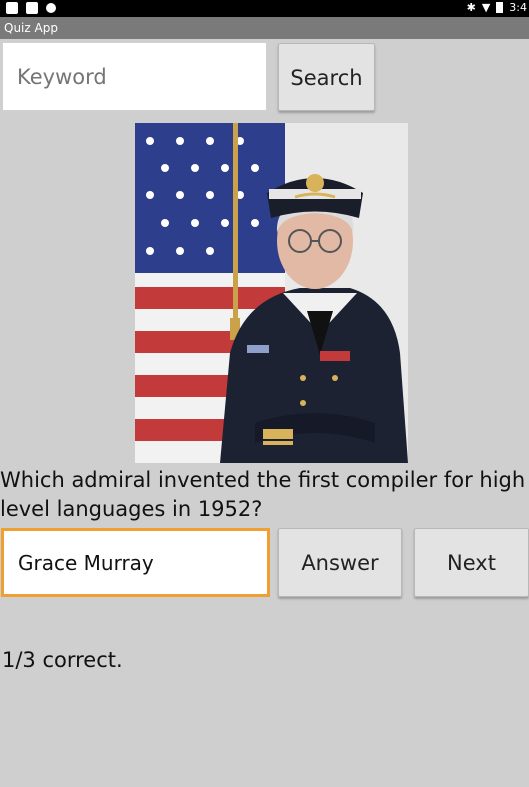 The height and width of the screenshot is (787, 529). I want to click on status-bar: ✱ ▼ 3:4, so click(264, 8).